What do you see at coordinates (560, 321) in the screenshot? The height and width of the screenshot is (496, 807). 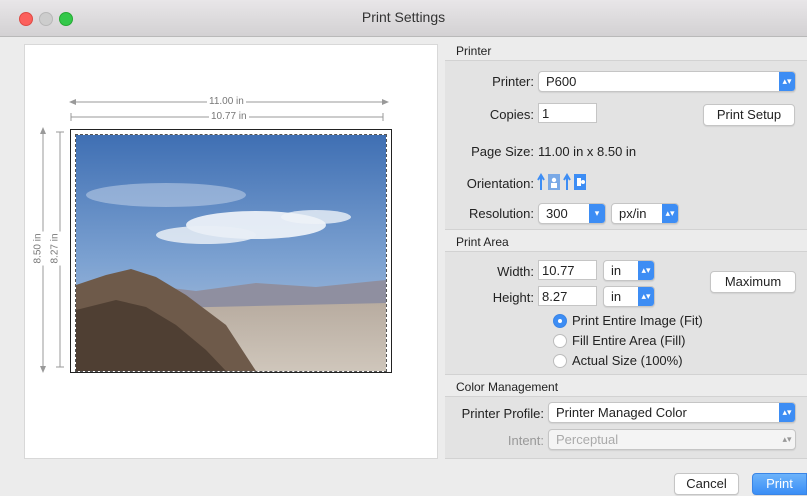 I see `fit-radio` at bounding box center [560, 321].